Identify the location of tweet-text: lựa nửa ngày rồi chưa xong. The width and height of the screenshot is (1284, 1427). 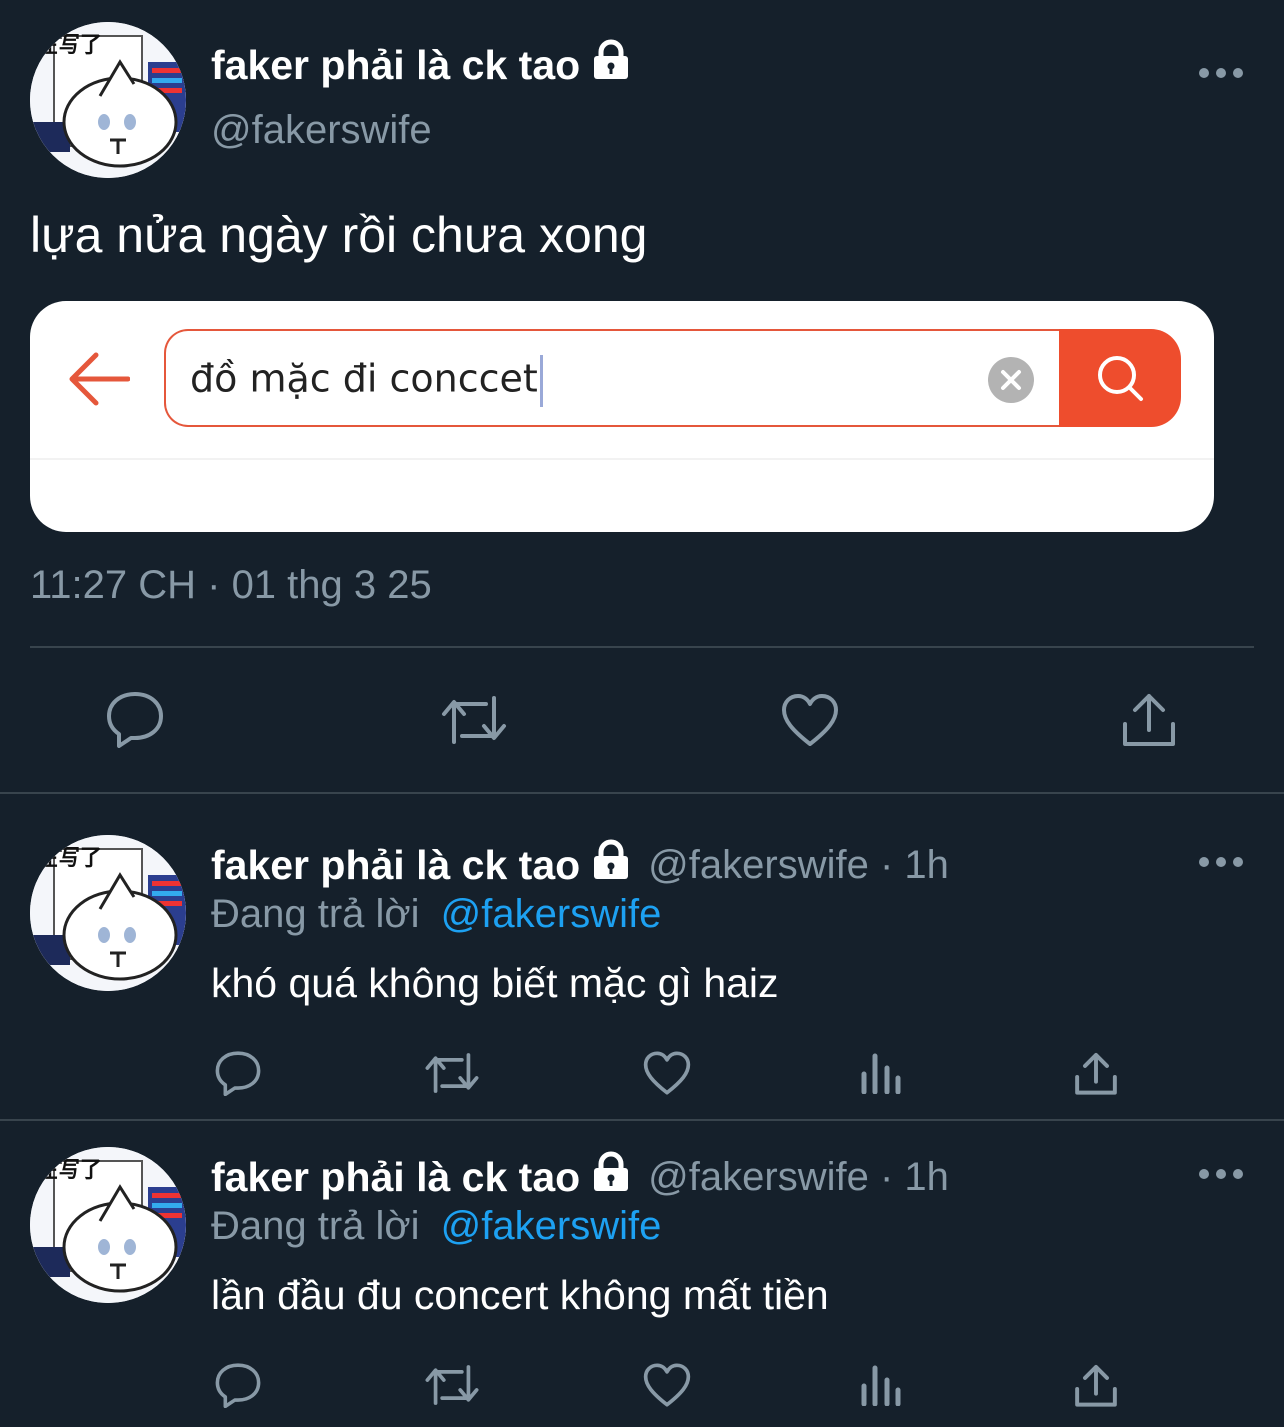
(339, 235).